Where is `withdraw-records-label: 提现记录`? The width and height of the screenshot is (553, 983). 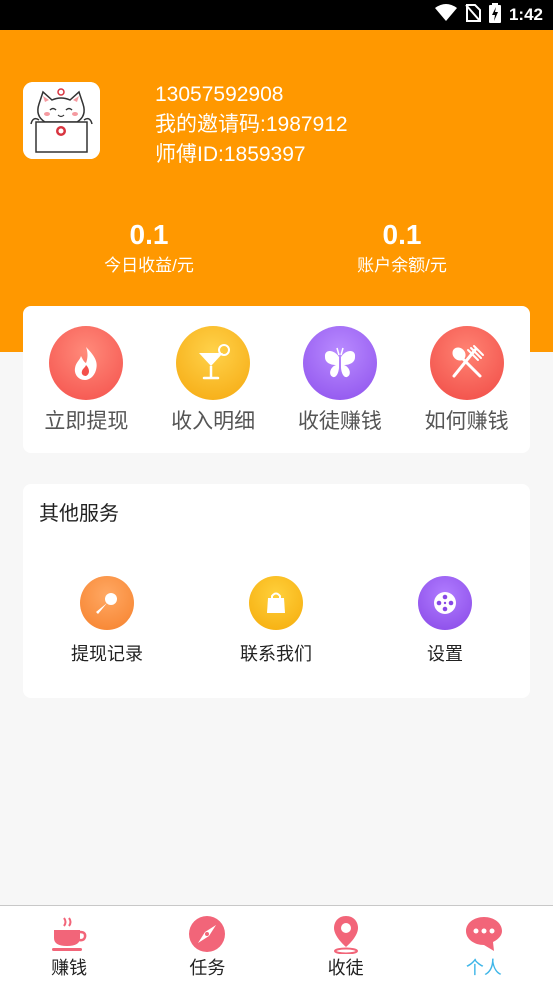 withdraw-records-label: 提现记录 is located at coordinates (107, 654).